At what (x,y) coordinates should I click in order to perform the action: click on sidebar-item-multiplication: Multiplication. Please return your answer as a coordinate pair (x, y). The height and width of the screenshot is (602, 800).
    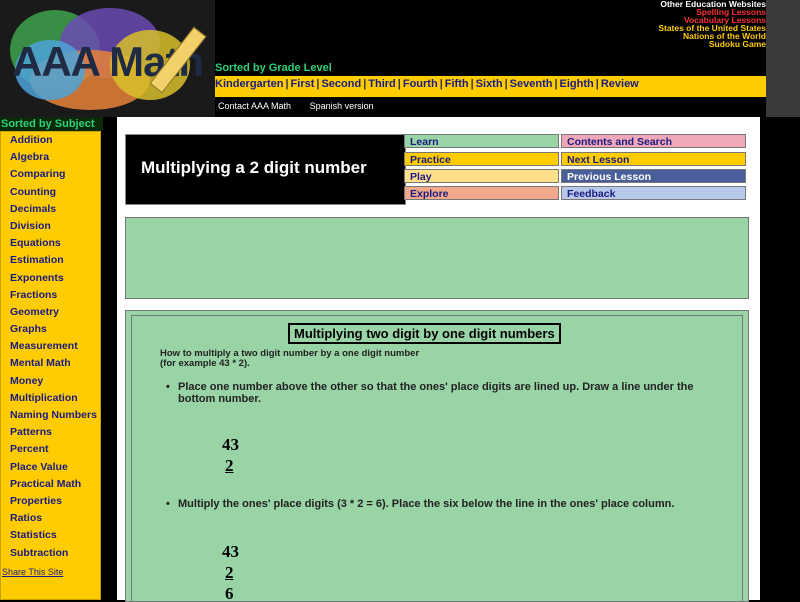
    Looking at the image, I should click on (50, 398).